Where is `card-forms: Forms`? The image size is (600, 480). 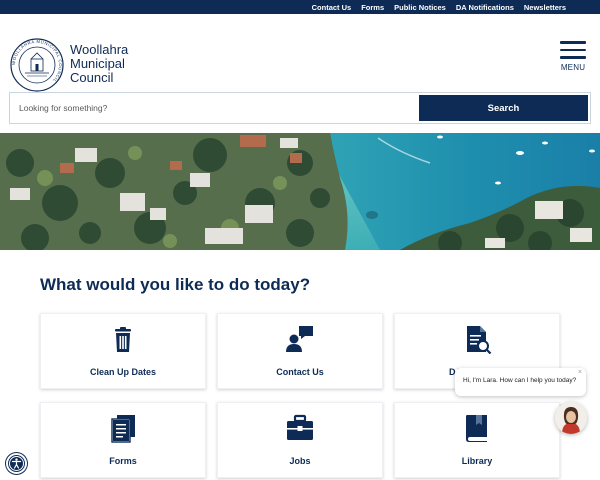 card-forms: Forms is located at coordinates (123, 440).